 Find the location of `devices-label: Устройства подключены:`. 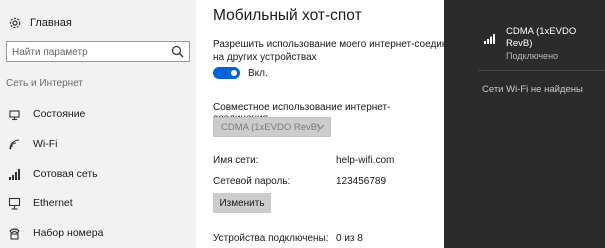

devices-label: Устройства подключены: is located at coordinates (271, 238).